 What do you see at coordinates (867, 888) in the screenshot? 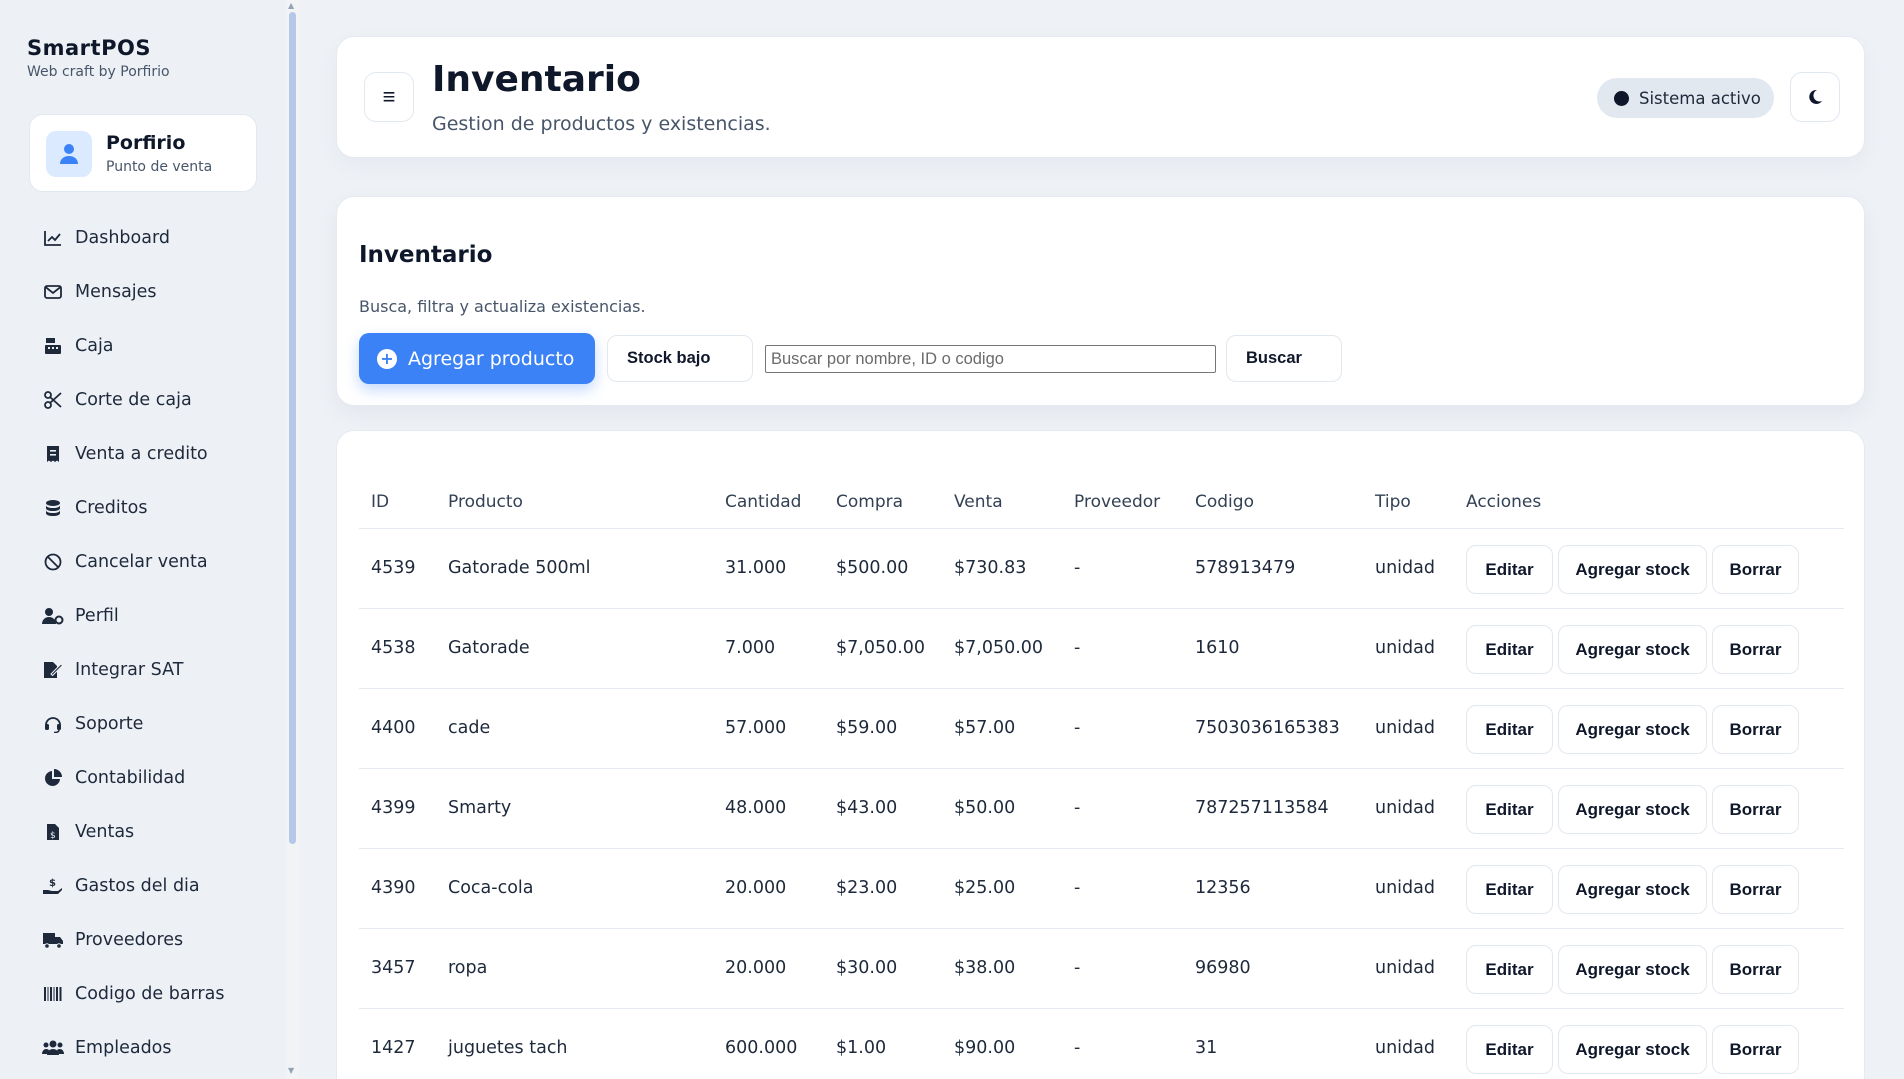
I see `cell-compra: $23.00` at bounding box center [867, 888].